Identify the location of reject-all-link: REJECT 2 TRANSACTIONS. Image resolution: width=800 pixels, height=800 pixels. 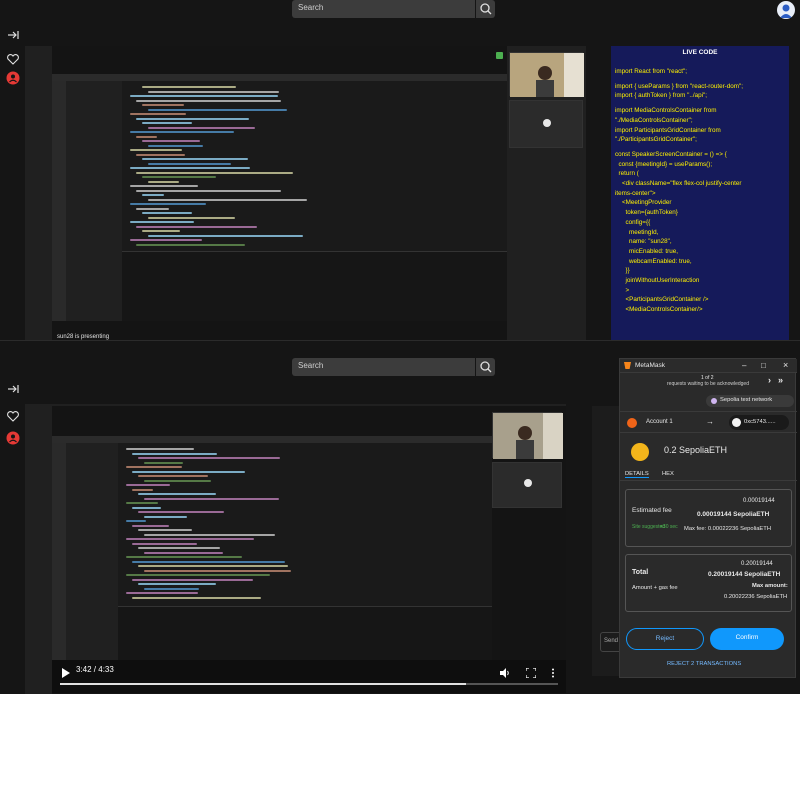
(704, 664).